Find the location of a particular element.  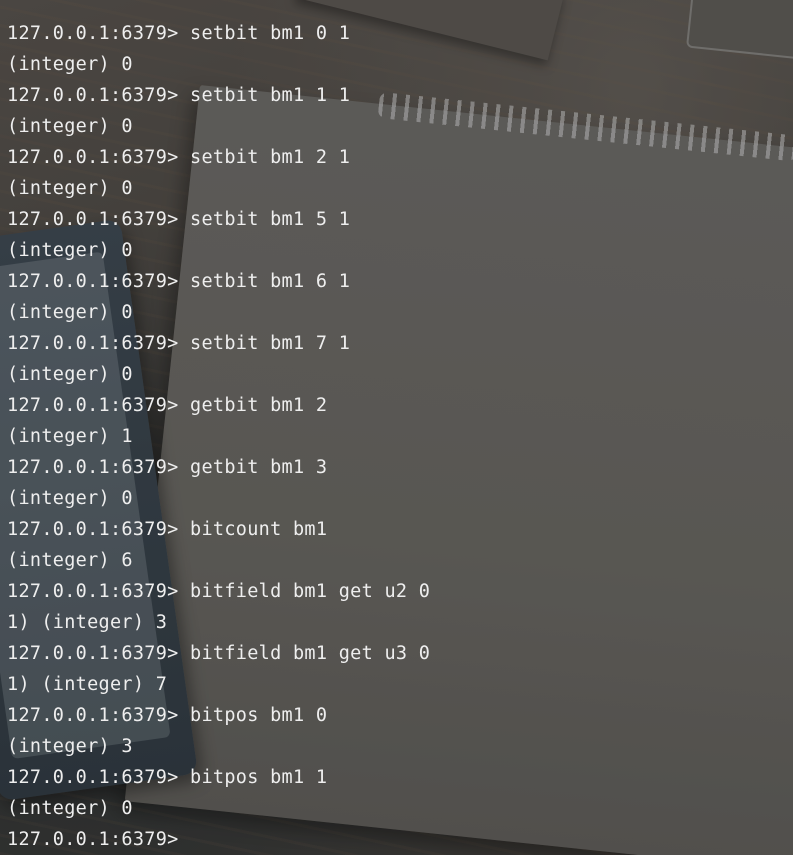

command-line: 127.0.0.1:6379> setbit bm1 7 1 is located at coordinates (179, 343).